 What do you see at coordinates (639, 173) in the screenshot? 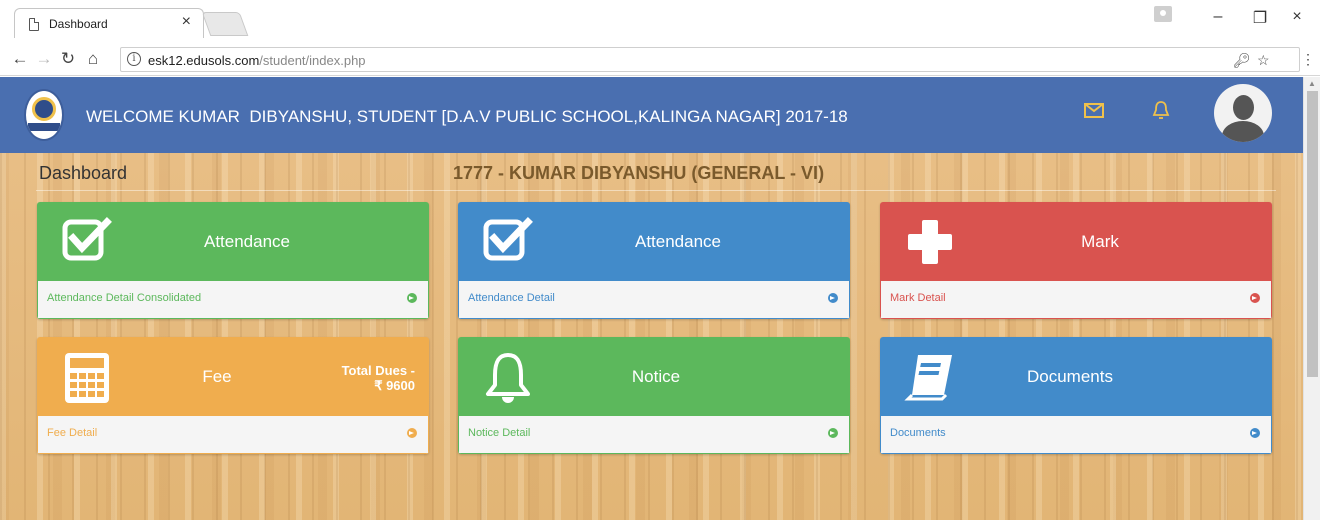
I see `student-info: 1777 - KUMAR DIBYANSHU (GENERAL - VI)` at bounding box center [639, 173].